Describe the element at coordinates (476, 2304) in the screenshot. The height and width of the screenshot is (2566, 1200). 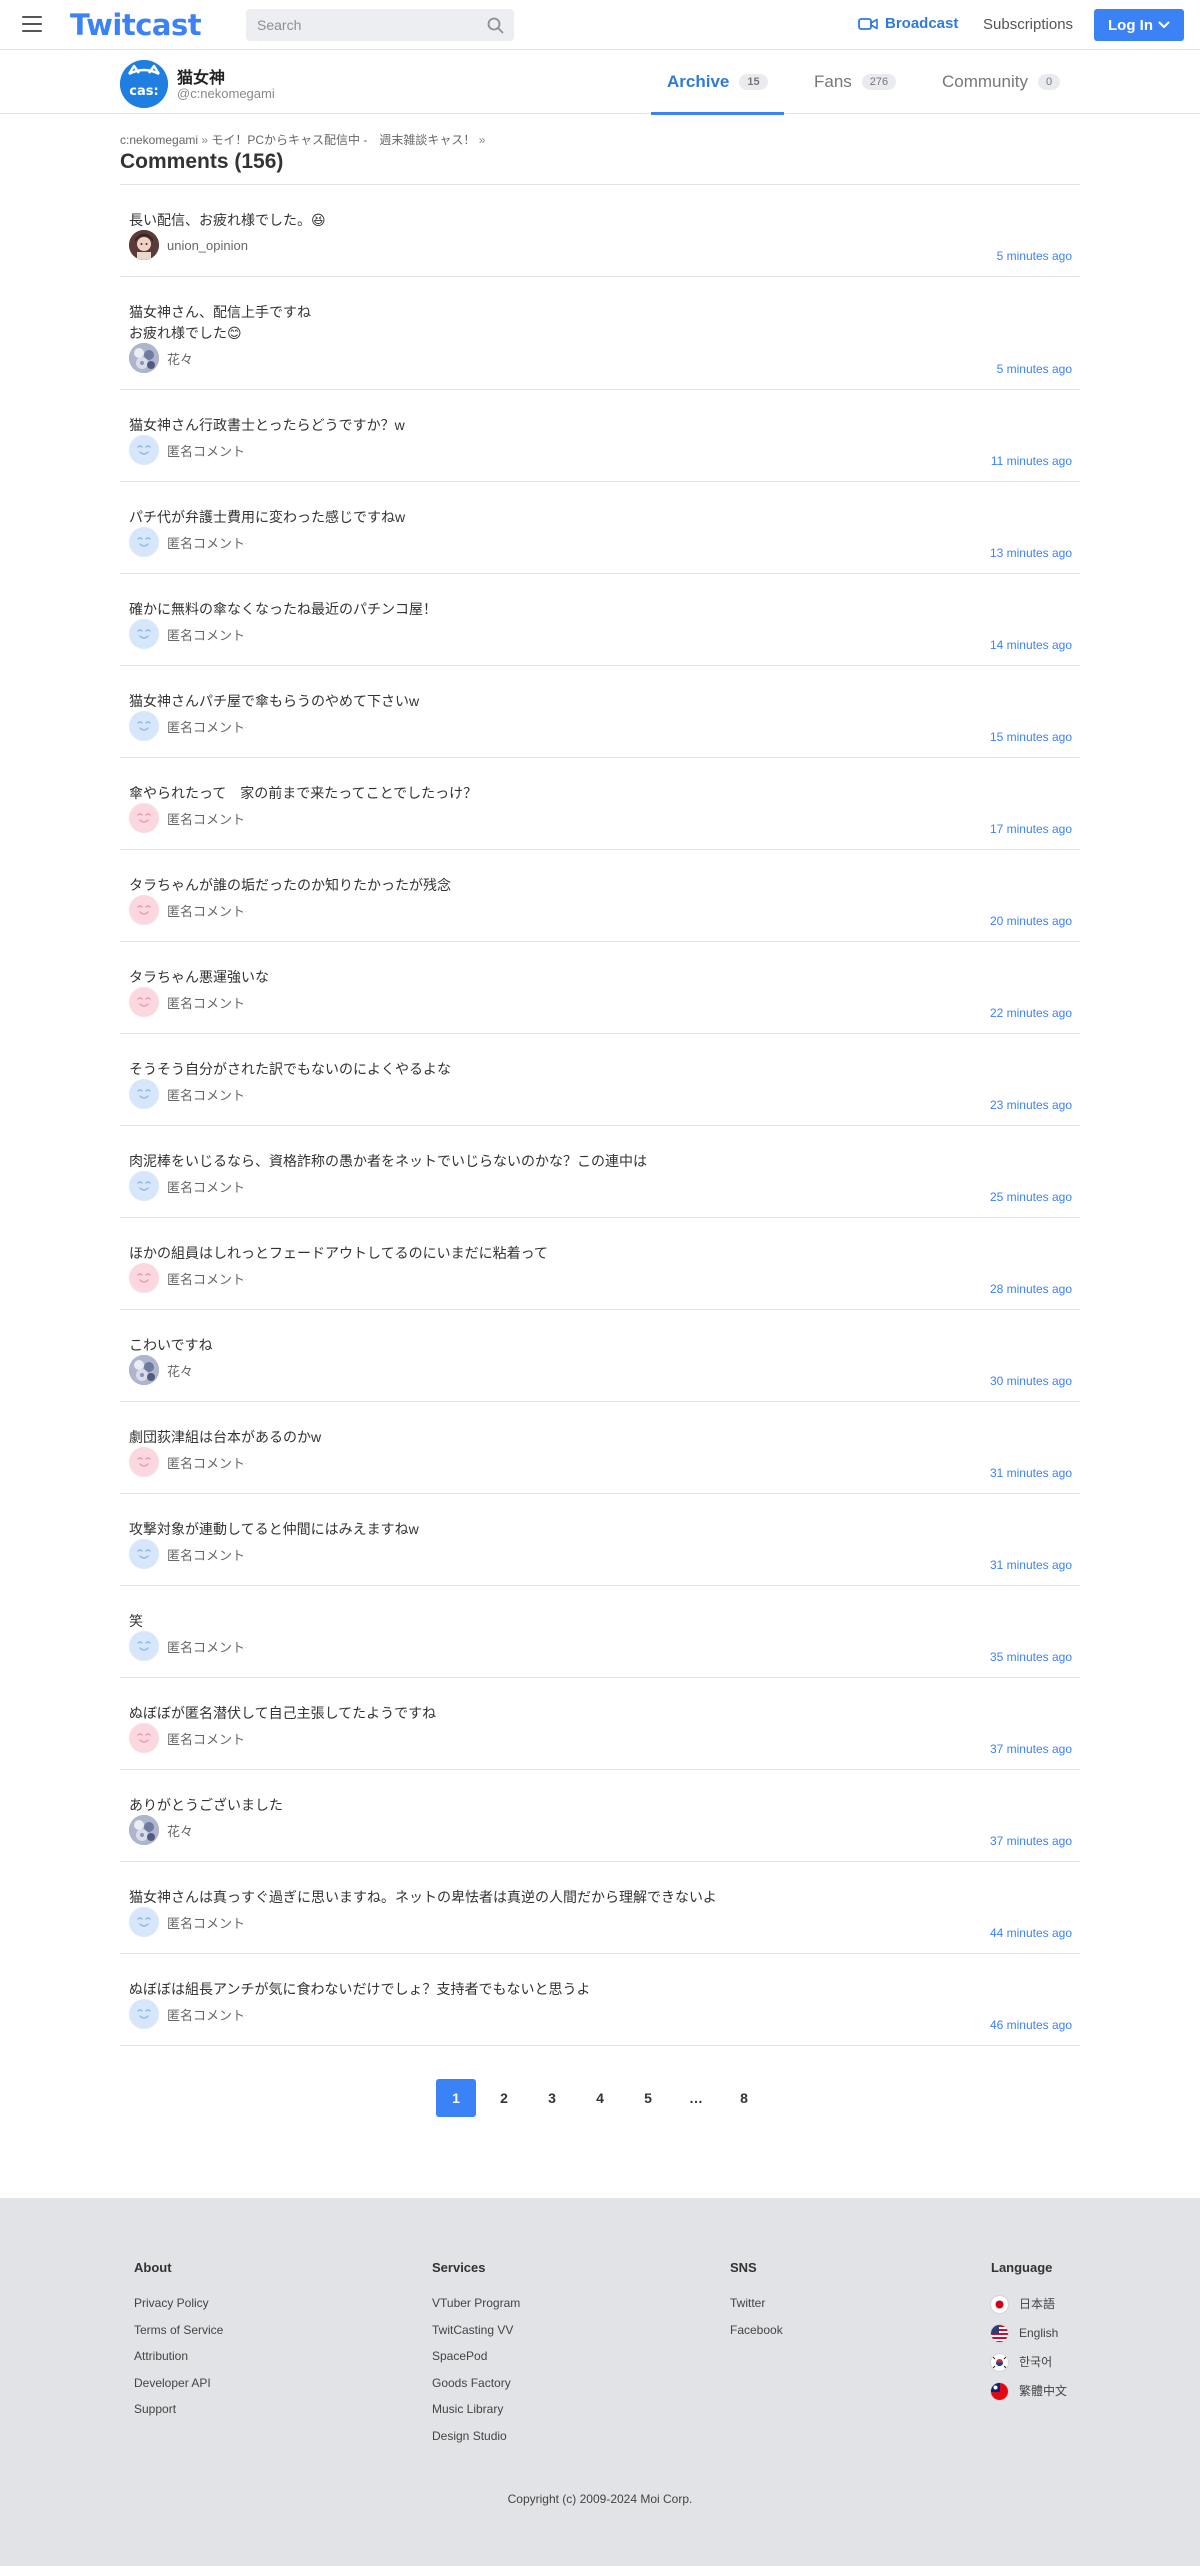
I see `footer-link-vtuber: VTuber Program` at that location.